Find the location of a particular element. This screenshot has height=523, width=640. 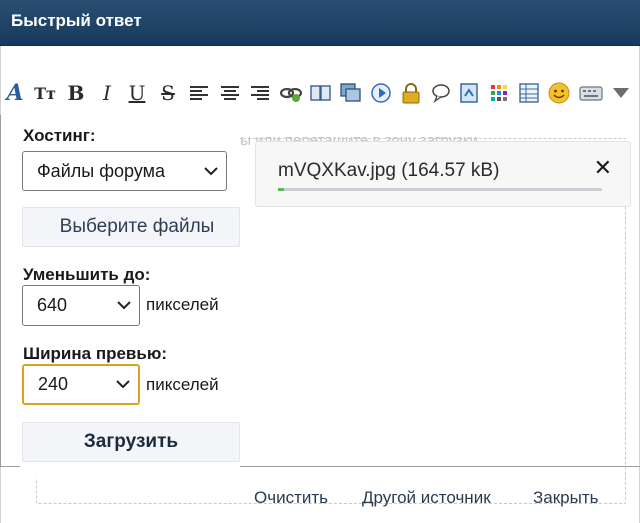

underline-icon: U is located at coordinates (137, 93).